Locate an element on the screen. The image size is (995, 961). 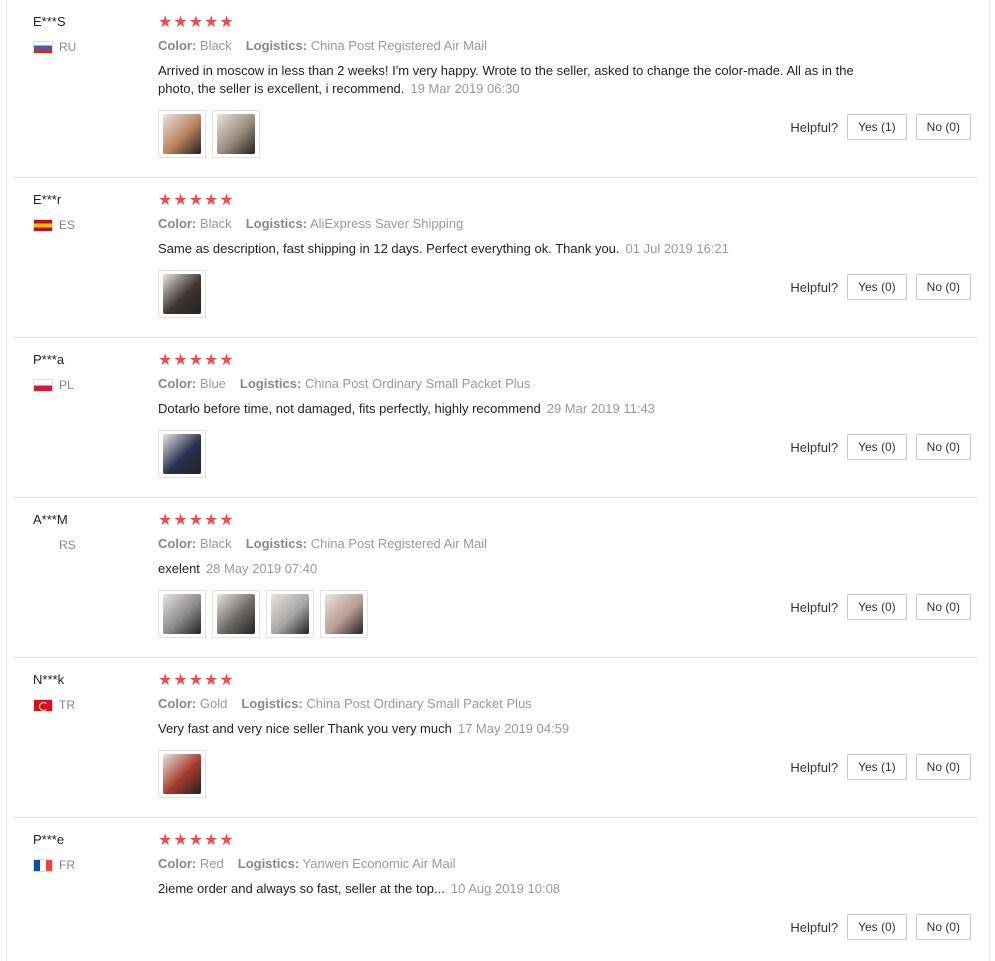
review-date: 17 May 2019 04:59 is located at coordinates (513, 728).